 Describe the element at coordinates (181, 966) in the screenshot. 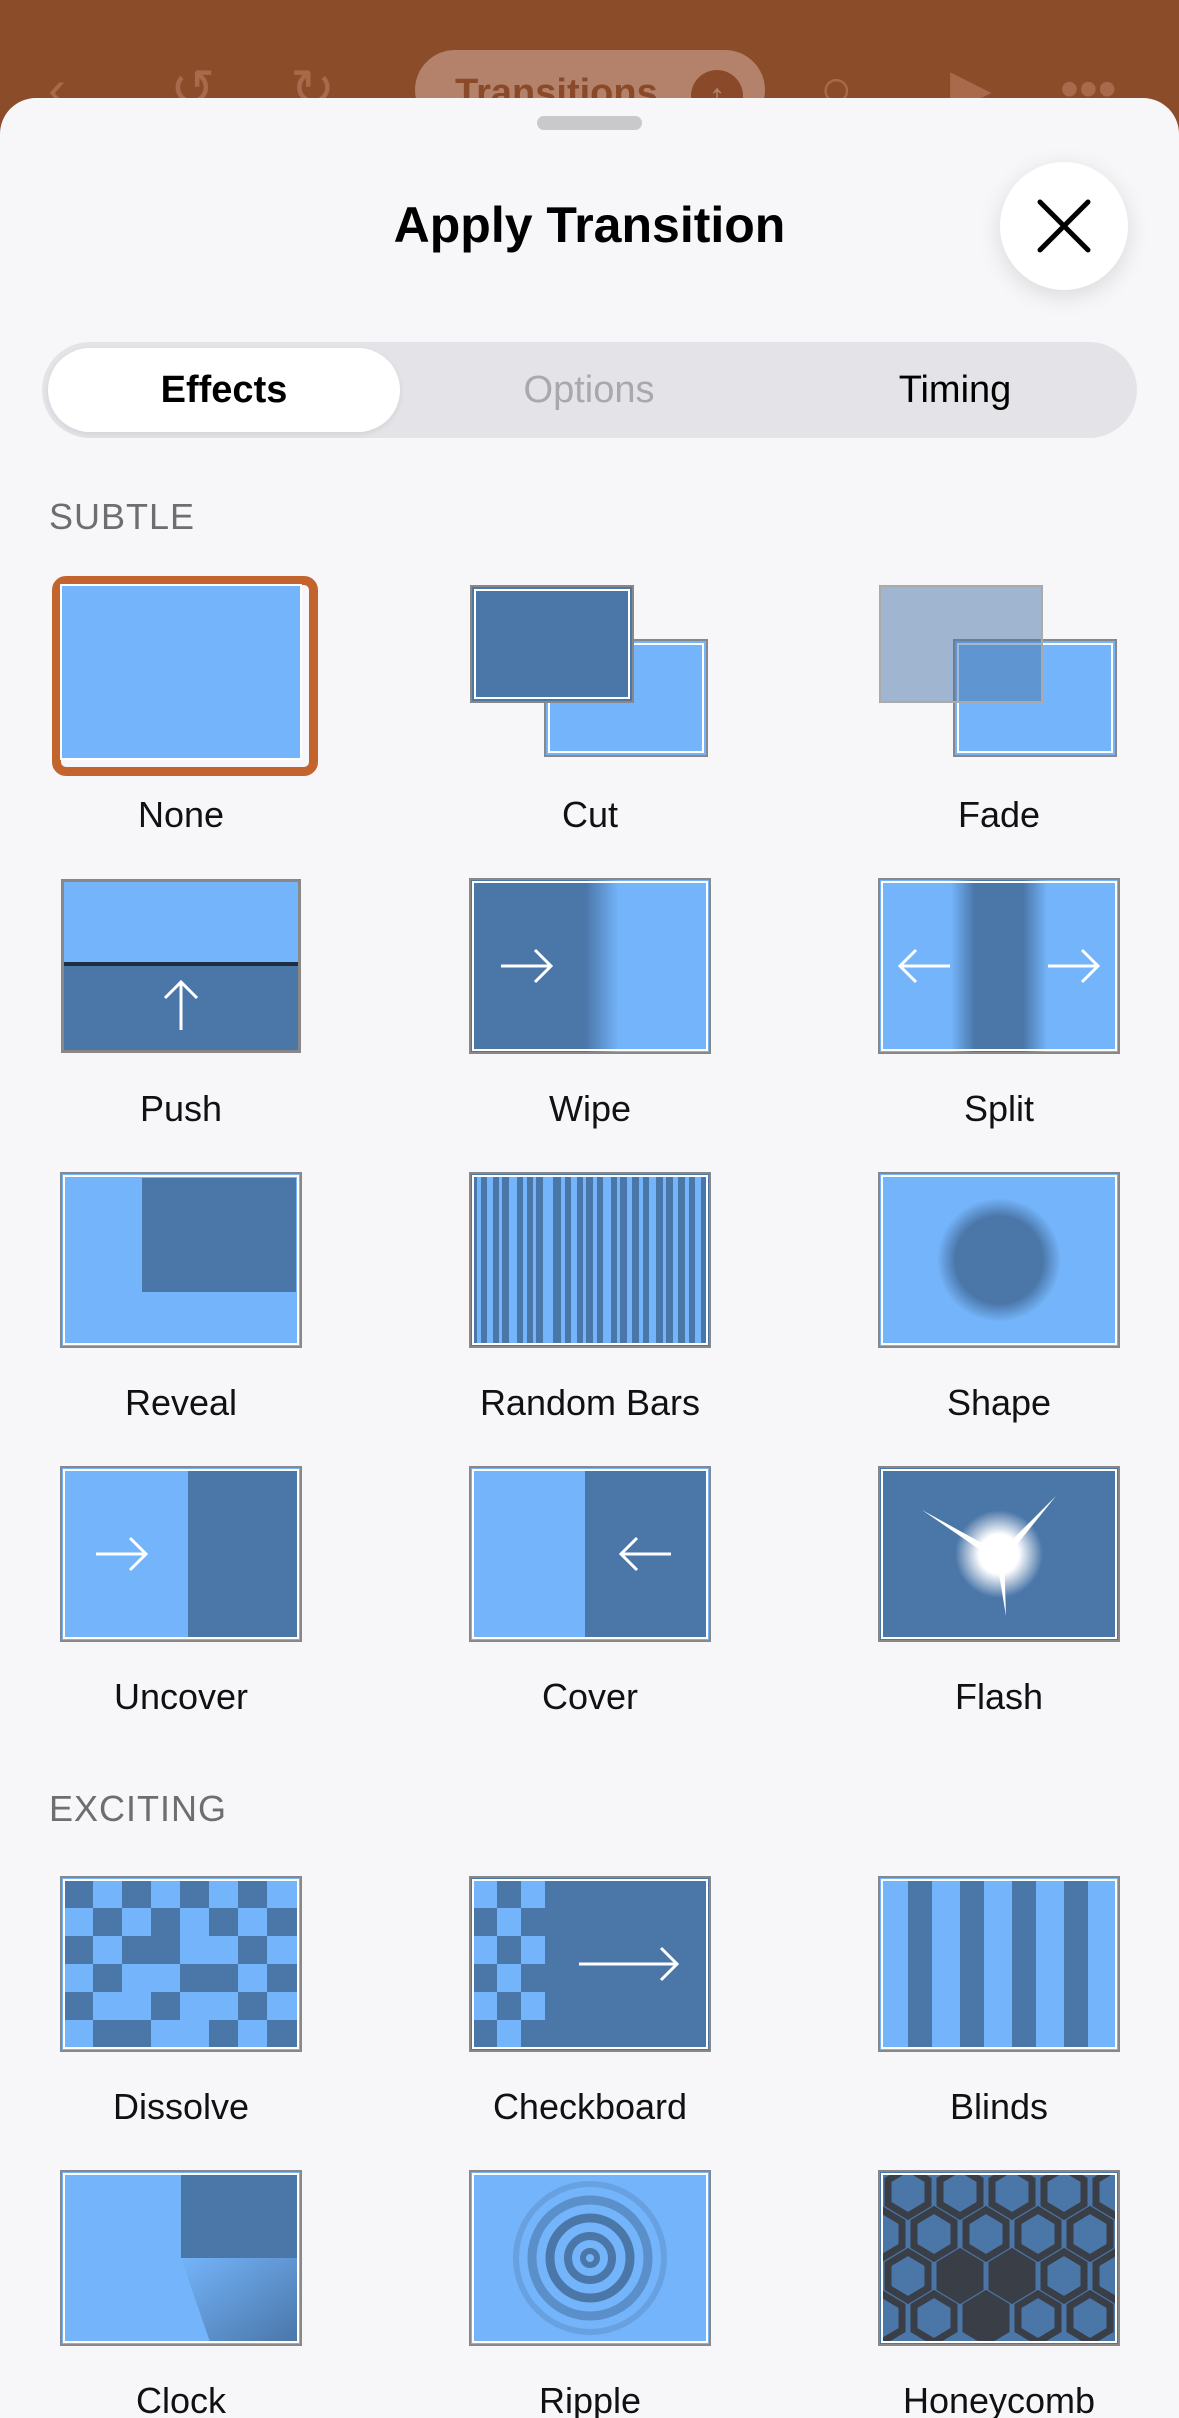

I see `push-thumbnail` at that location.